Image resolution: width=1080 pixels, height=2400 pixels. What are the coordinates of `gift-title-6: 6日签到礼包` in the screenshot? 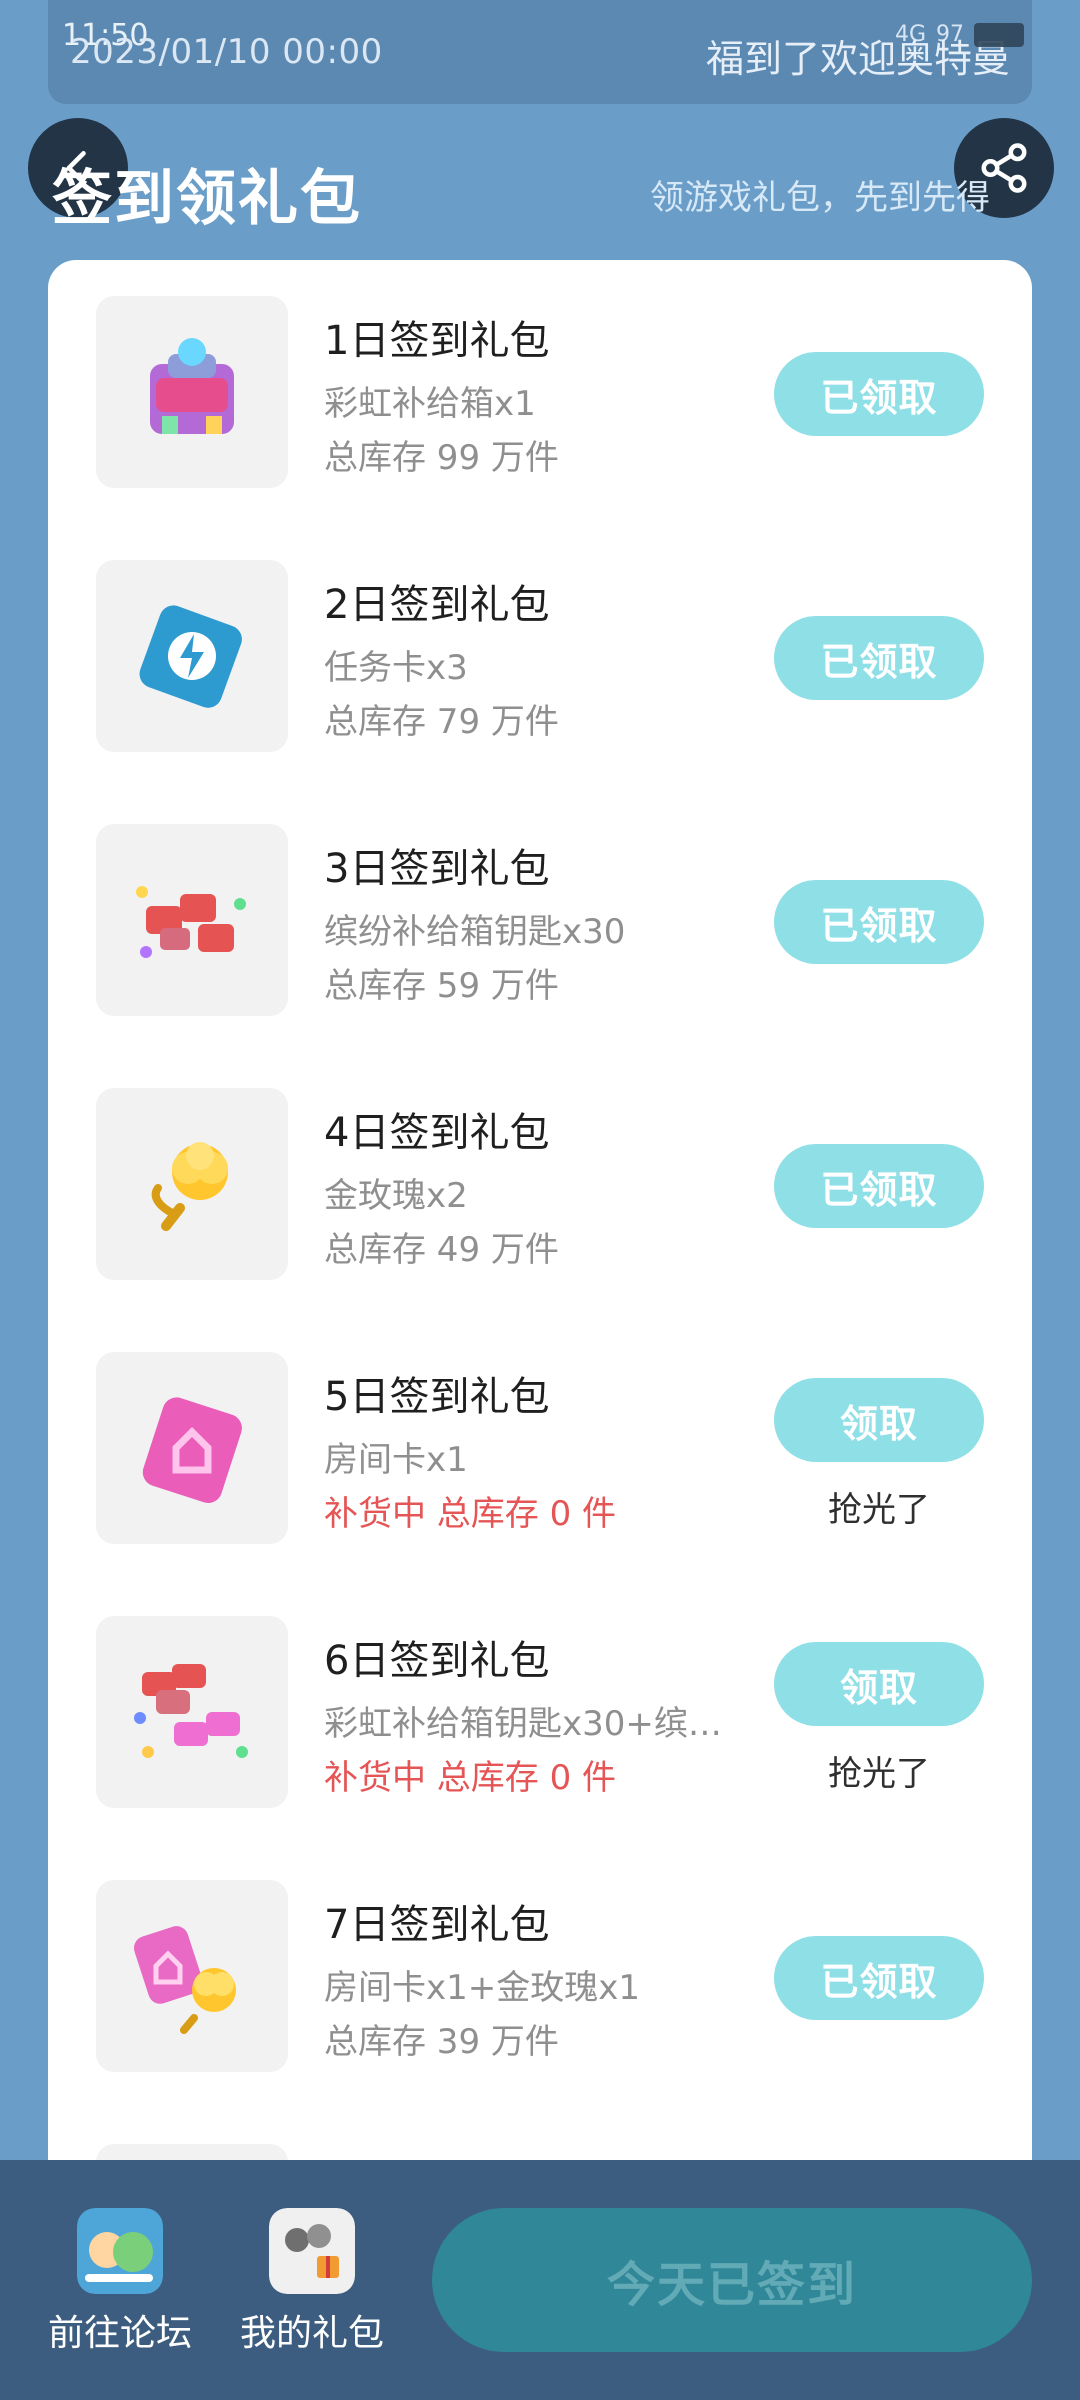 It's located at (437, 1661).